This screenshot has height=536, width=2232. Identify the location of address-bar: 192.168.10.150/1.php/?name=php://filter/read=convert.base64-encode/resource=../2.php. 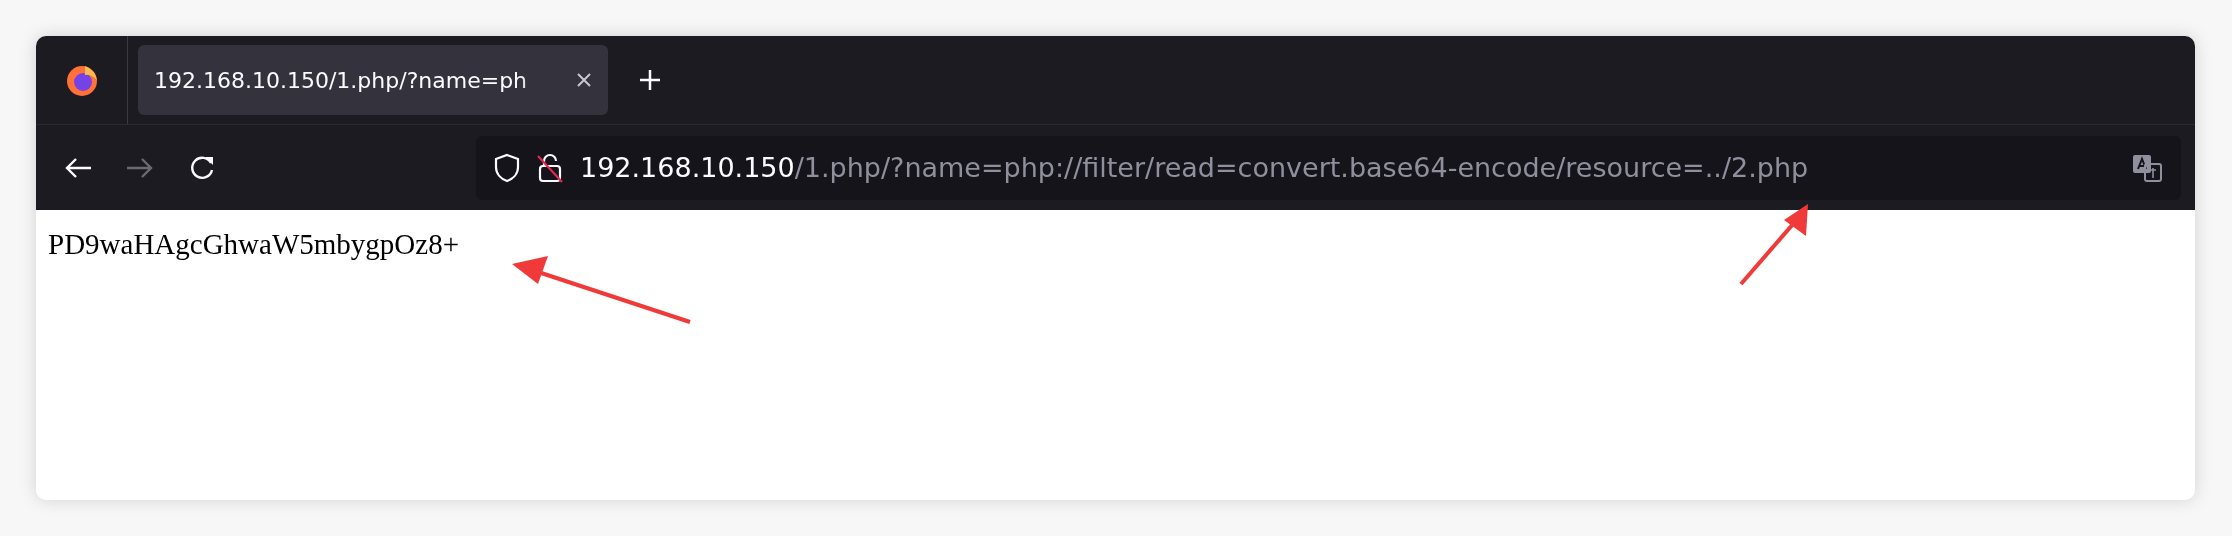
(1328, 167).